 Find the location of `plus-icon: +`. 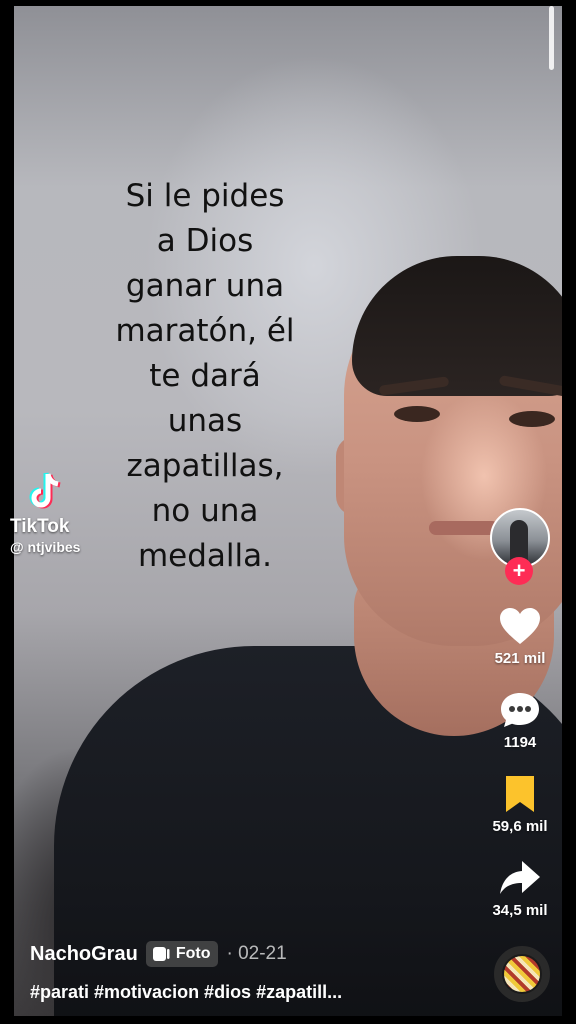

plus-icon: + is located at coordinates (519, 570).